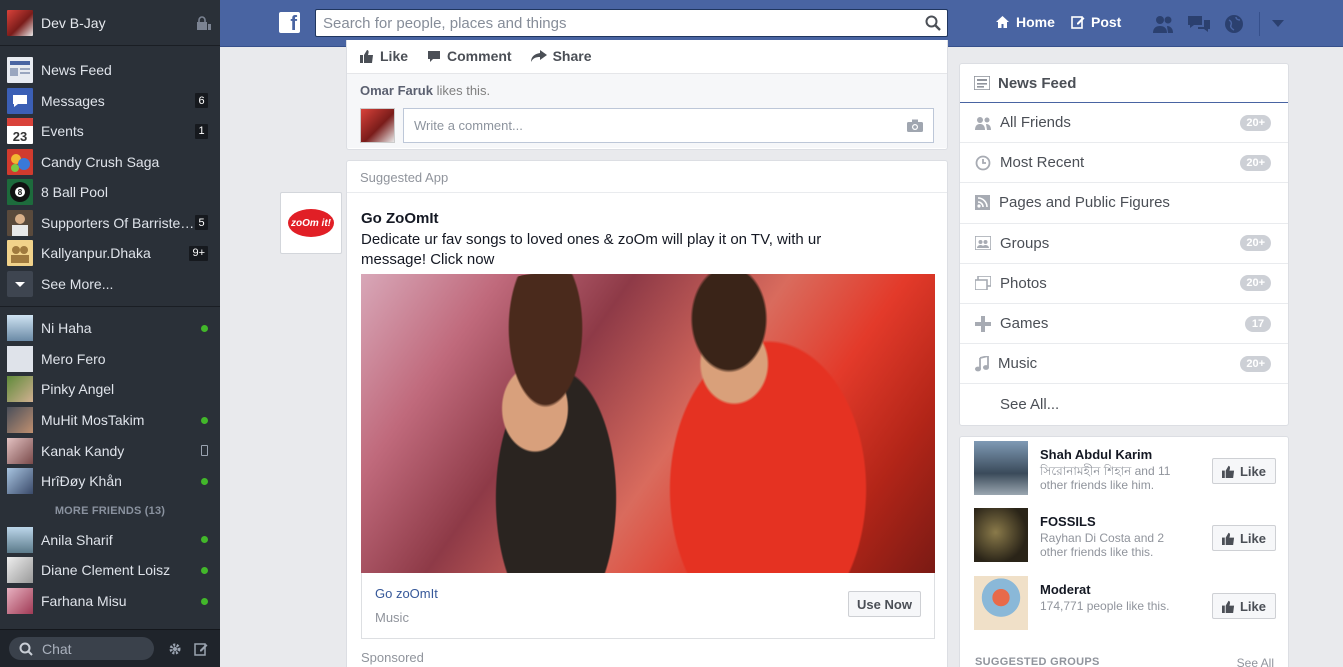 The image size is (1343, 667). What do you see at coordinates (1163, 24) in the screenshot?
I see `friend-requests-icon` at bounding box center [1163, 24].